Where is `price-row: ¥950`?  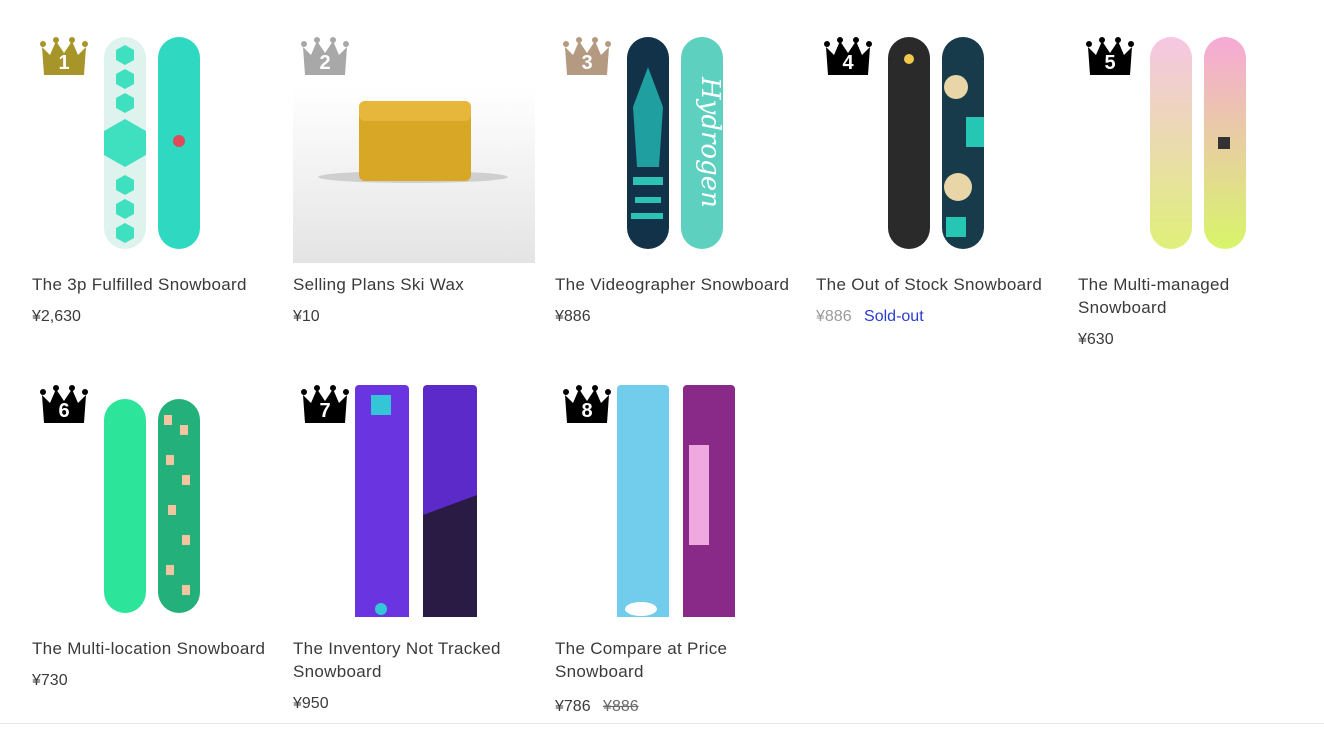 price-row: ¥950 is located at coordinates (315, 704).